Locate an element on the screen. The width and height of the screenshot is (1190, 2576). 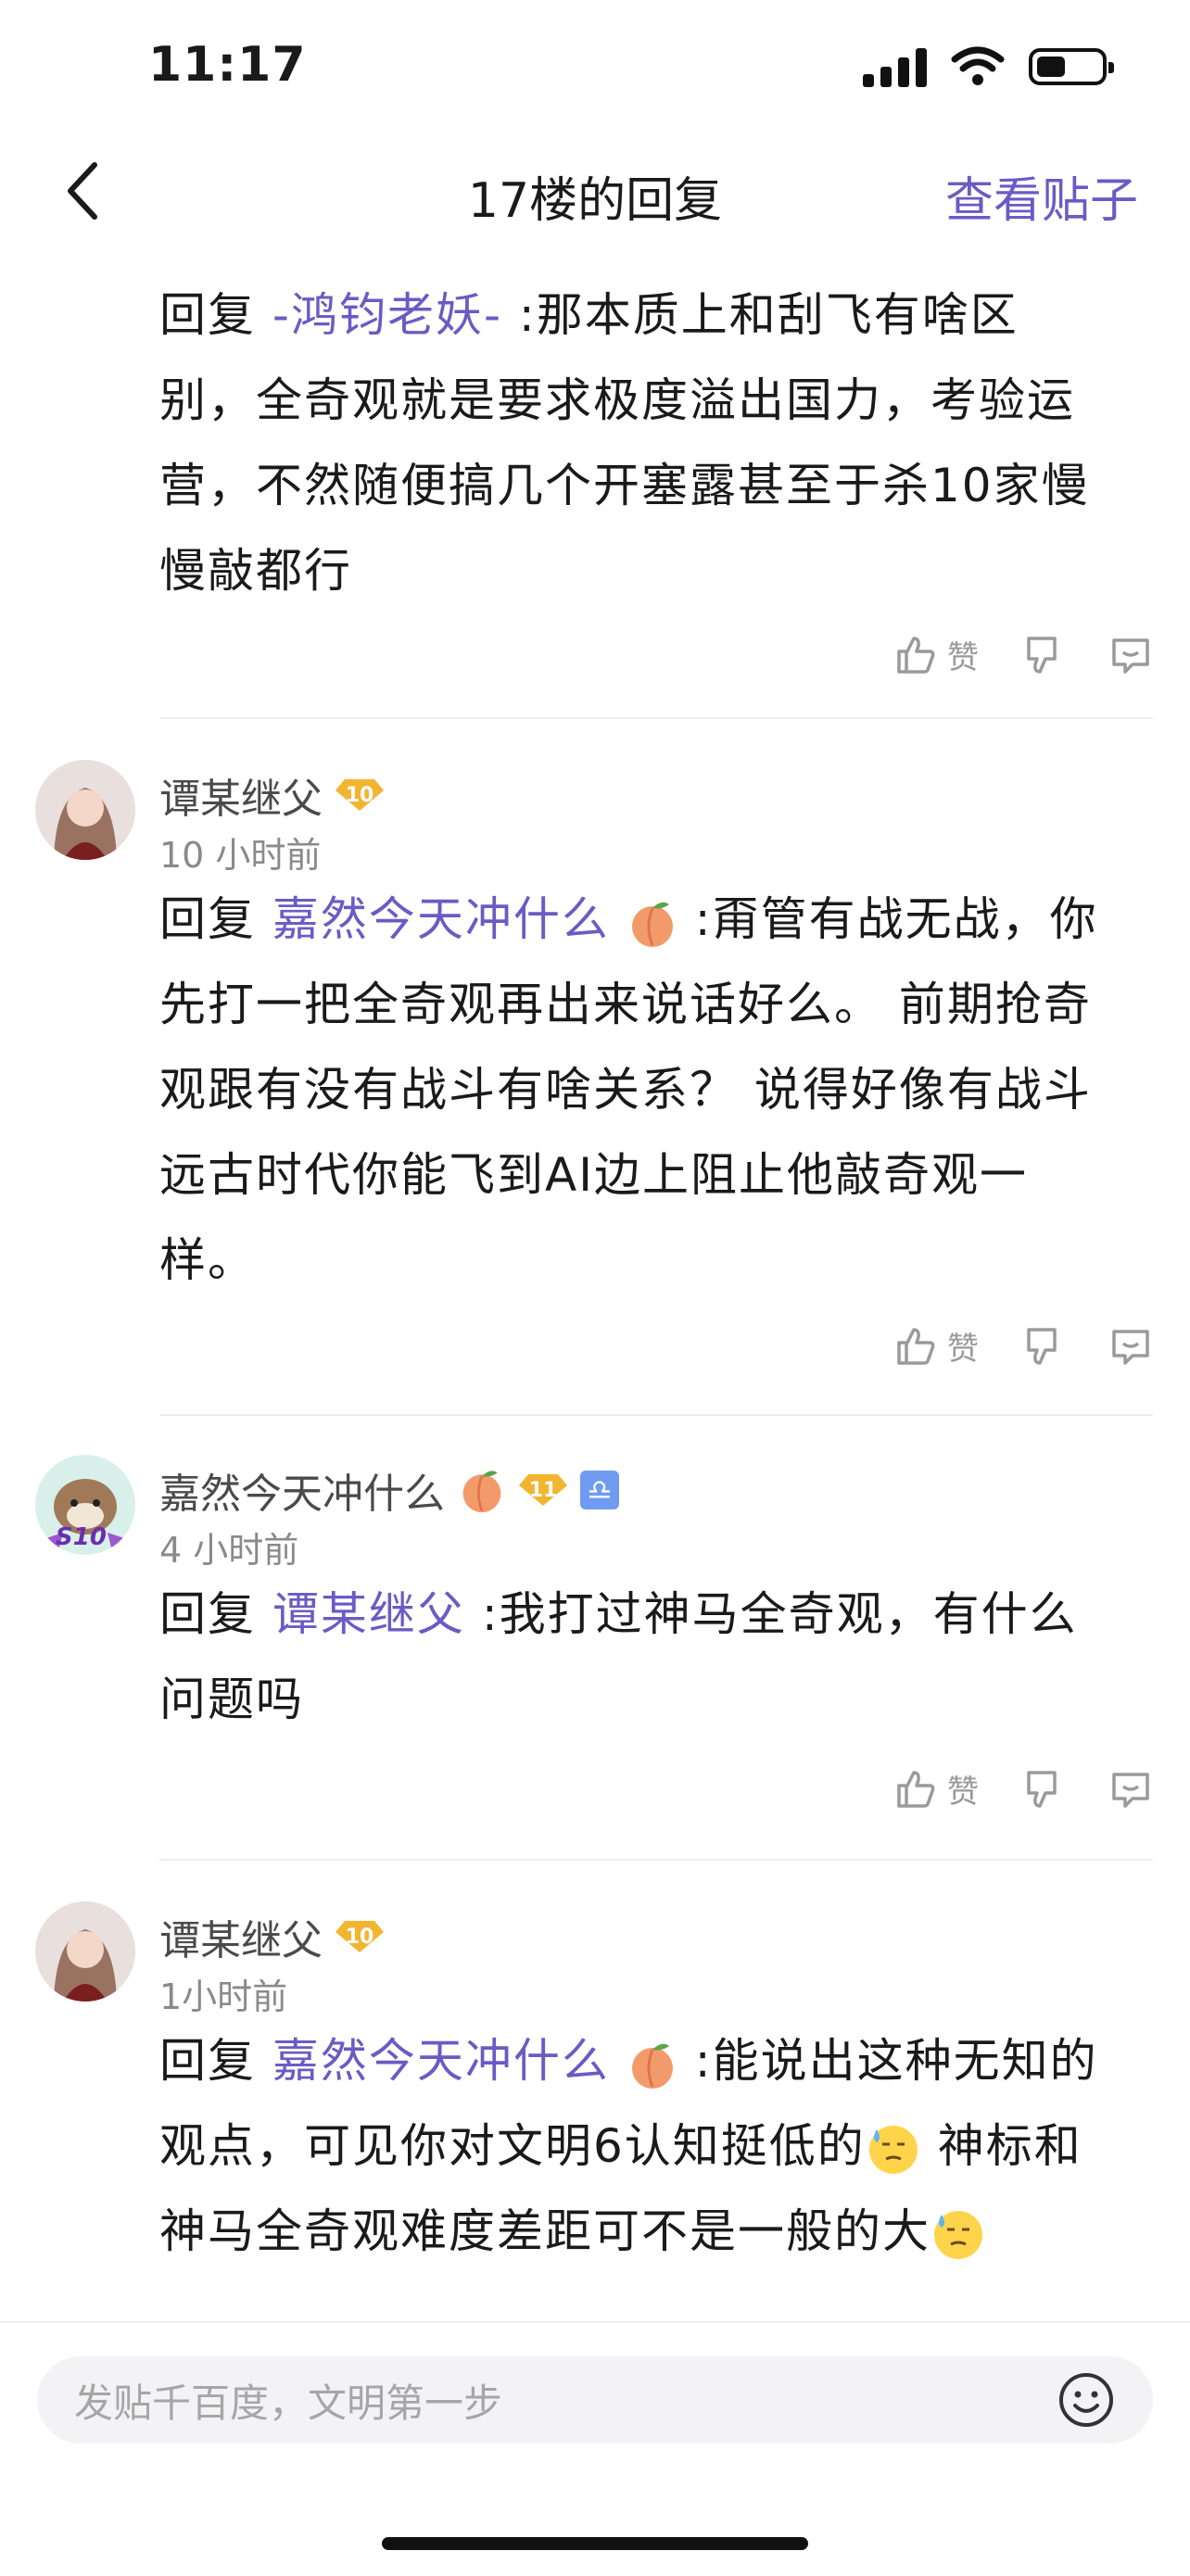
comment-text-line: 神马全奇观难度差距可不是一般的大 is located at coordinates (544, 2231).